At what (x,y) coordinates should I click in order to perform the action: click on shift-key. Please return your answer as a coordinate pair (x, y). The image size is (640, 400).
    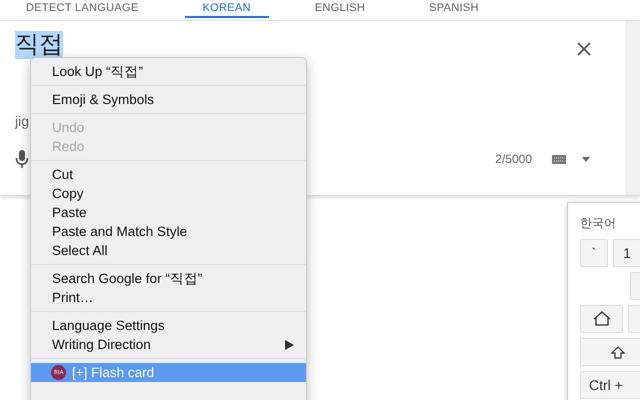
    Looking at the image, I should click on (610, 352).